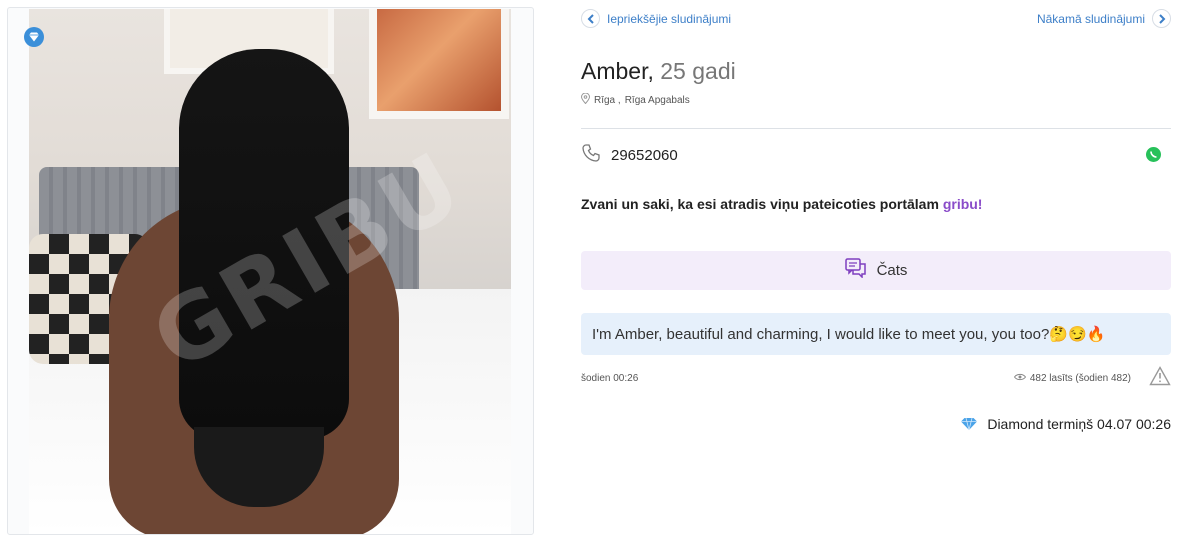 The image size is (1200, 548). I want to click on location-region: Rīga Apgabals, so click(657, 100).